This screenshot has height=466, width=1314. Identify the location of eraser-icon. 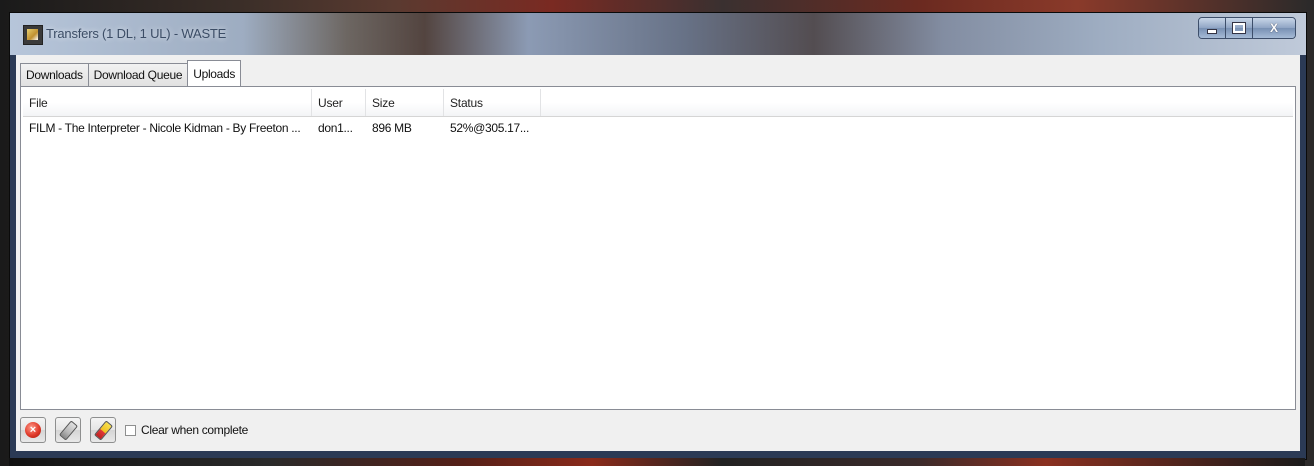
(68, 430).